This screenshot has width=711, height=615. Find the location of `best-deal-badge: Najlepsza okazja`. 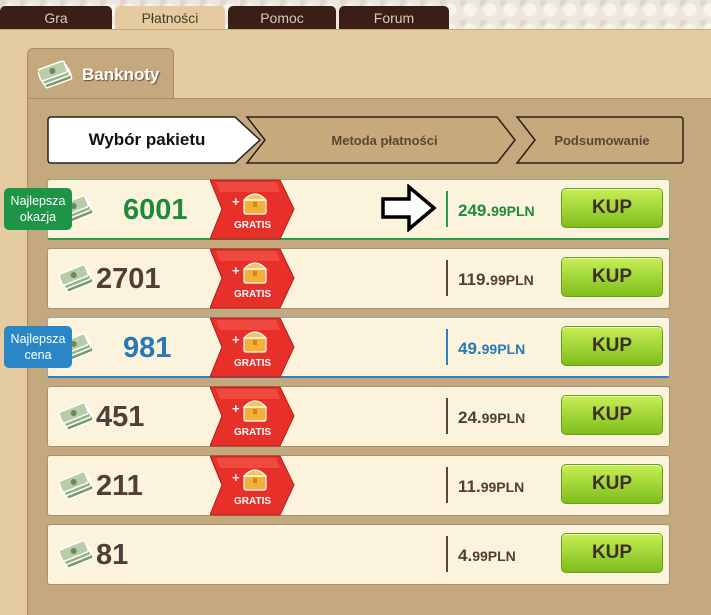

best-deal-badge: Najlepsza okazja is located at coordinates (38, 209).